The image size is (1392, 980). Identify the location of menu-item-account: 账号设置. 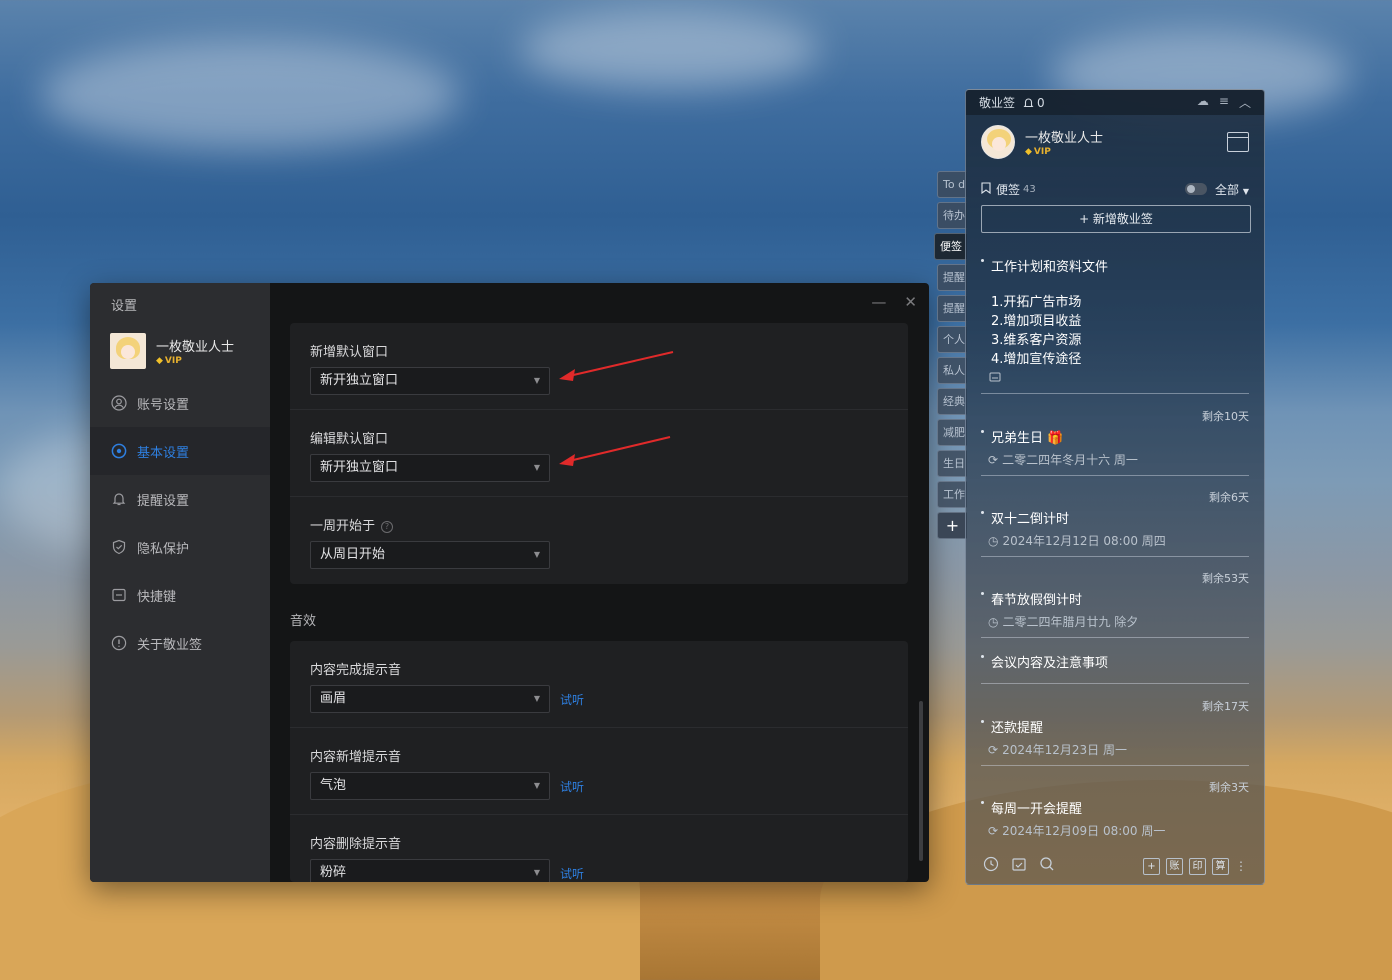
(180, 403).